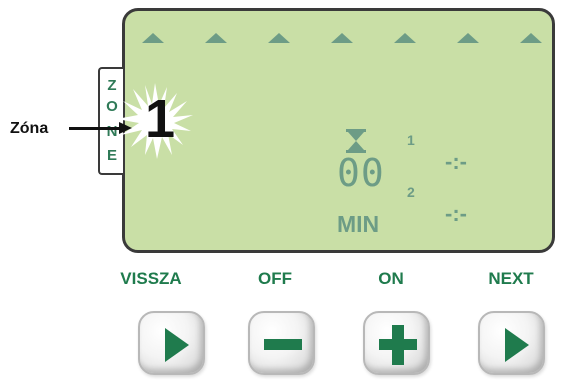 This screenshot has width=561, height=384. I want to click on callout-arrow, so click(94, 128).